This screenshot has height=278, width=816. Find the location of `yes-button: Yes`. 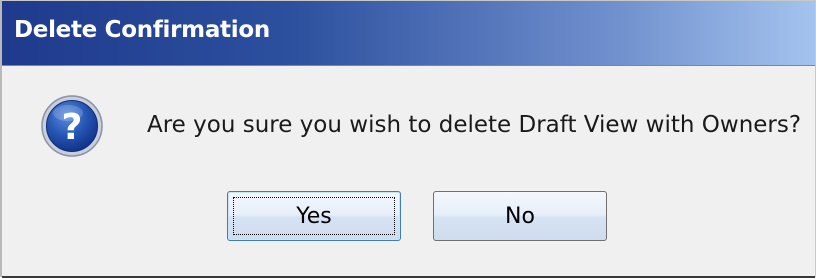

yes-button: Yes is located at coordinates (314, 216).